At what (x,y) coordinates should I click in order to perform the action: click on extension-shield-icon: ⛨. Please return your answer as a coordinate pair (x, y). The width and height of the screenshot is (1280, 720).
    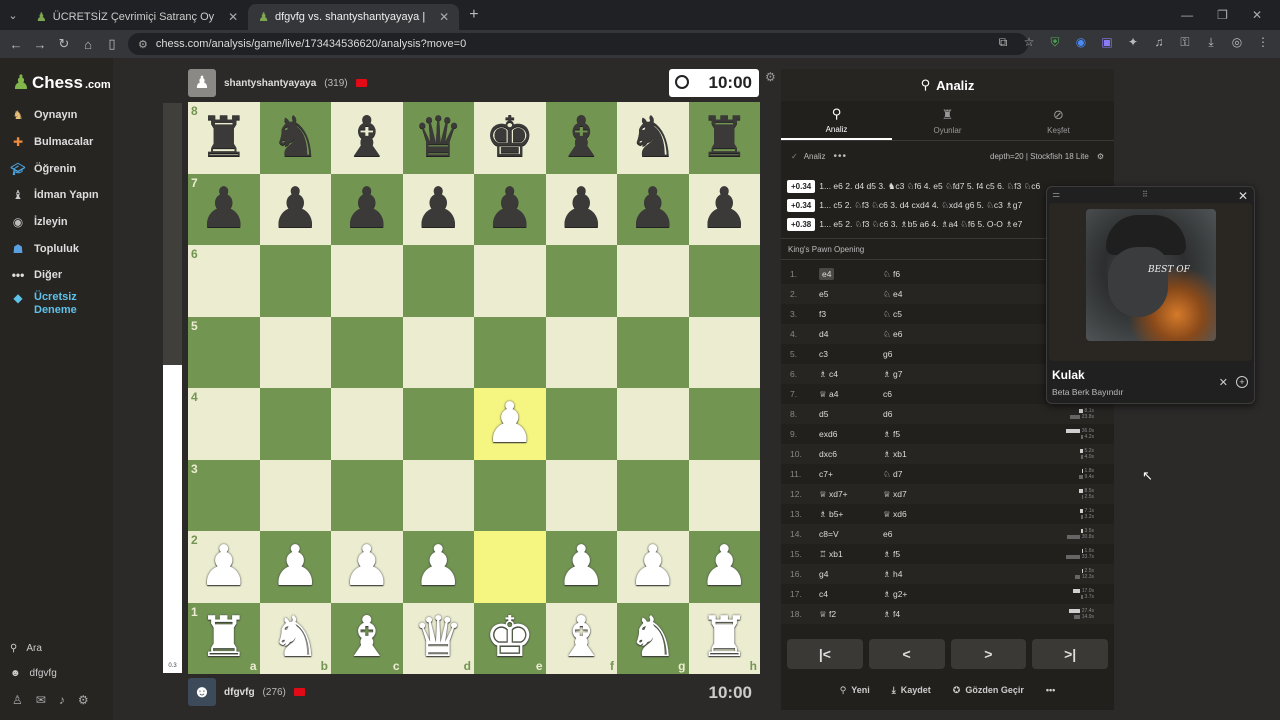
    Looking at the image, I should click on (1055, 42).